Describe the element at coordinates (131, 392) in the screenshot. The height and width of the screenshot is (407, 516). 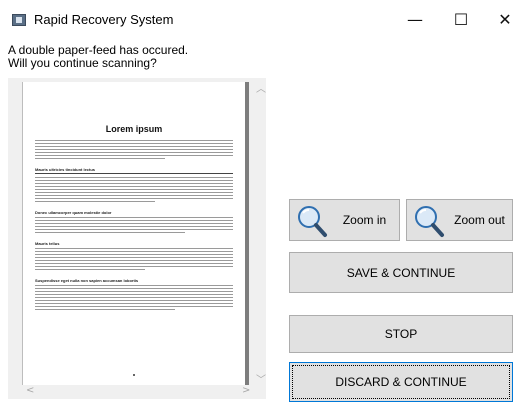
I see `horizontal-scrollbar: < >` at that location.